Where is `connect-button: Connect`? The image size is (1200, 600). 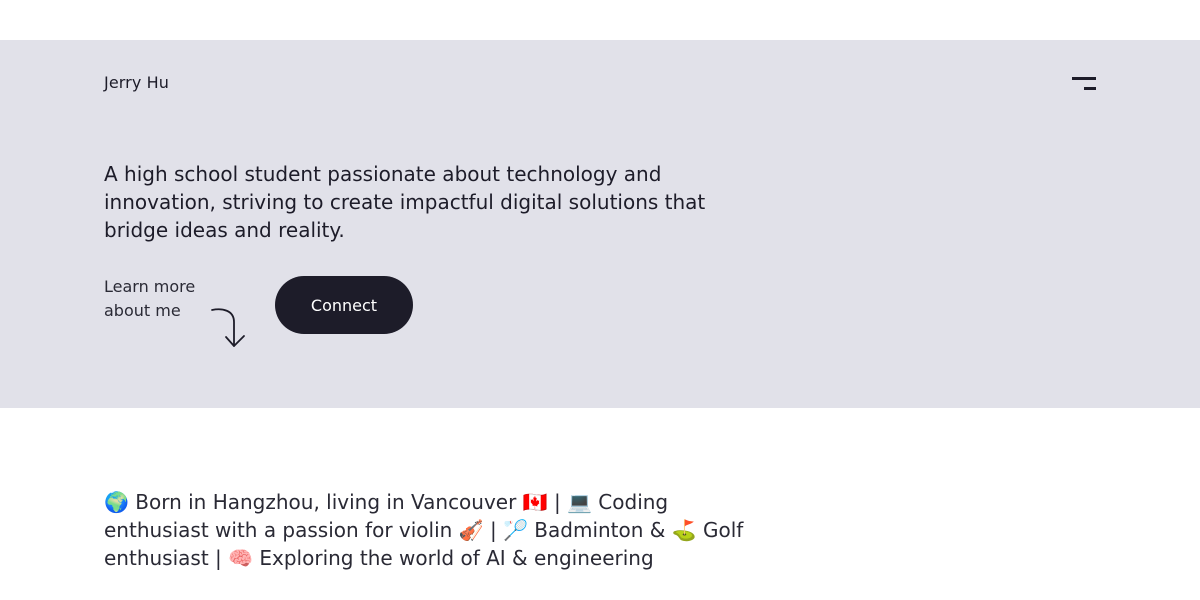
connect-button: Connect is located at coordinates (344, 305).